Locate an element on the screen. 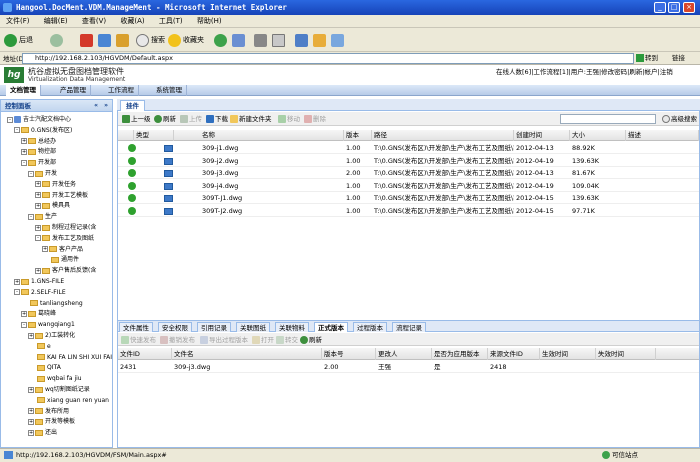 The image size is (700, 462). back-button: 后退 is located at coordinates (18, 40).